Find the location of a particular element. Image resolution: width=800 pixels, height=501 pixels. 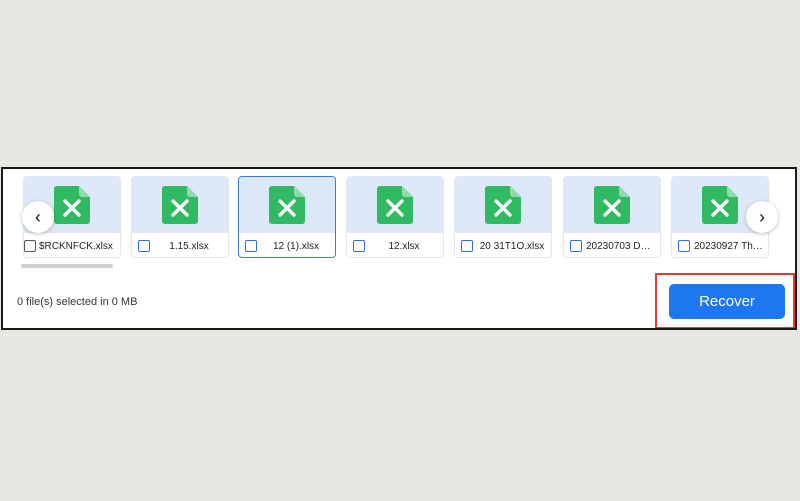

selection-status: 0 file(s) selected in 0 MB is located at coordinates (77, 302).